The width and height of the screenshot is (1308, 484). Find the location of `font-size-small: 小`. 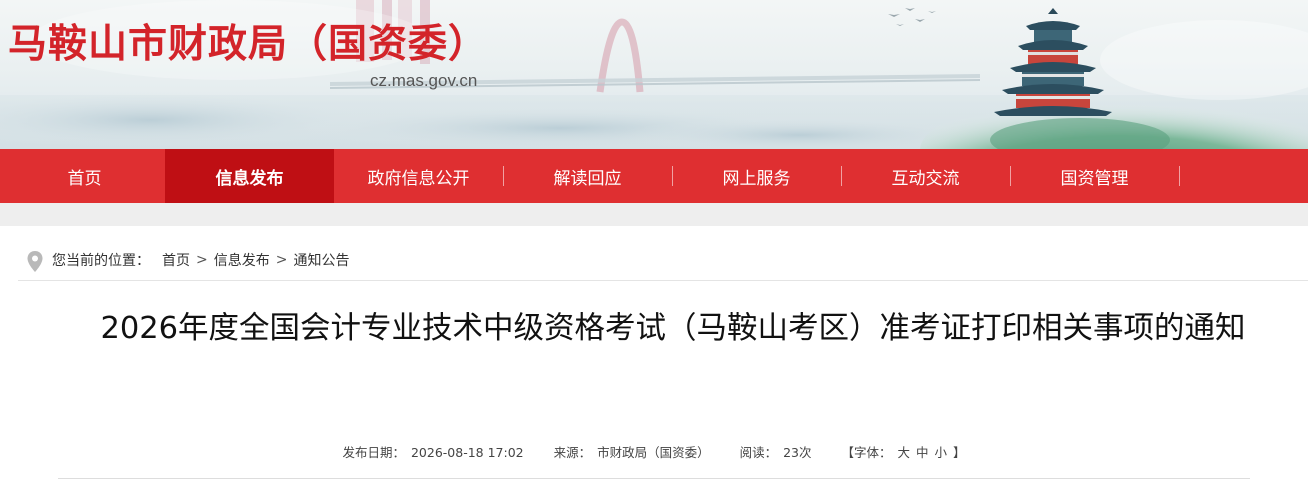

font-size-small: 小 is located at coordinates (941, 452).